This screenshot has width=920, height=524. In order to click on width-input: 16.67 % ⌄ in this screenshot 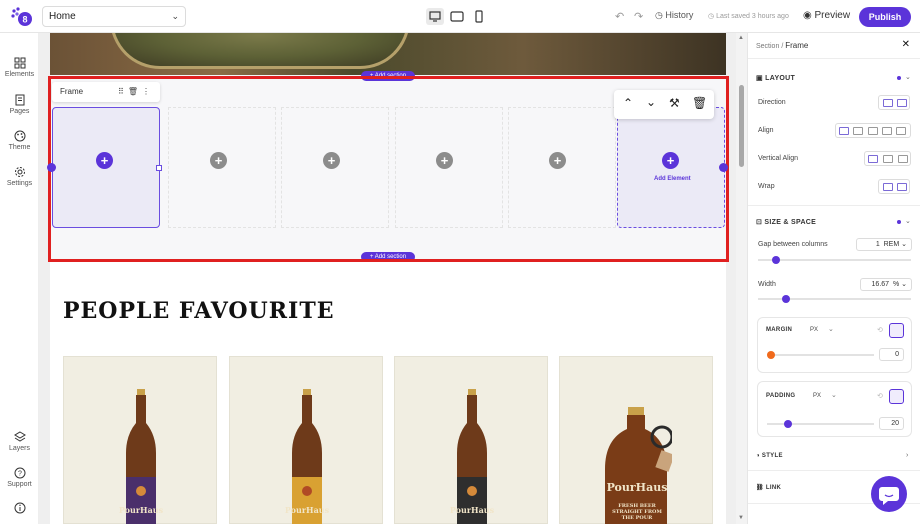, I will do `click(886, 284)`.